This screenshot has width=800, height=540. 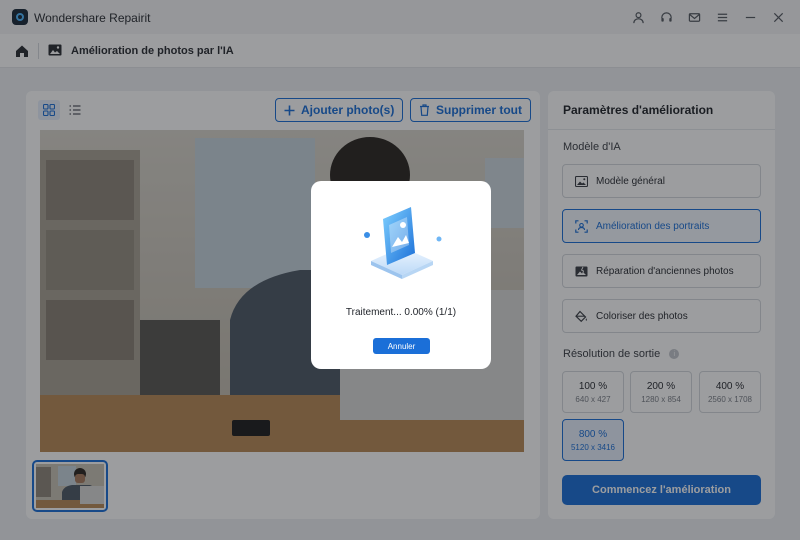 I want to click on processing-dialog: Traitement... 0.00% (1/1) Annuler, so click(x=401, y=275).